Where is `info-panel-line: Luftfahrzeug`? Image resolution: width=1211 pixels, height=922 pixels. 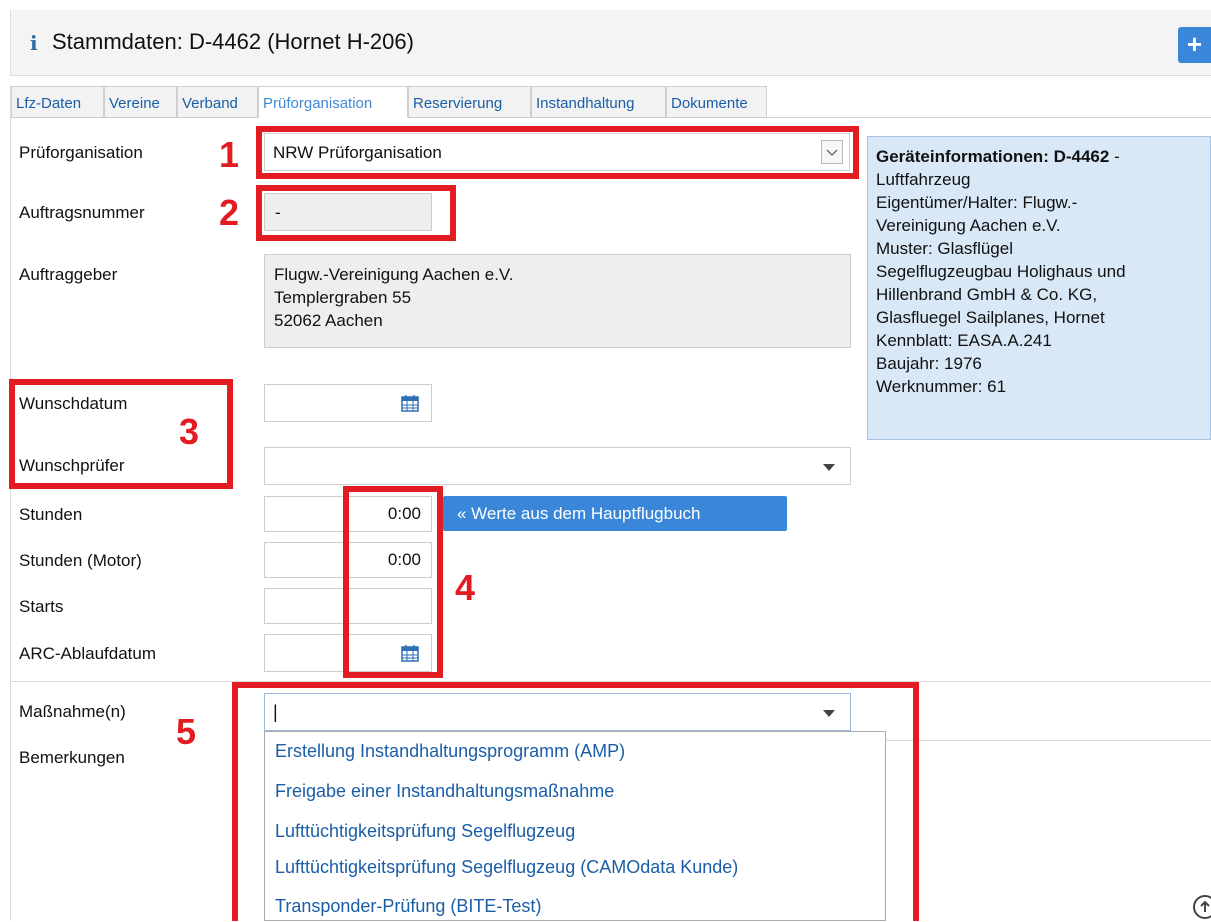
info-panel-line: Luftfahrzeug is located at coordinates (923, 179).